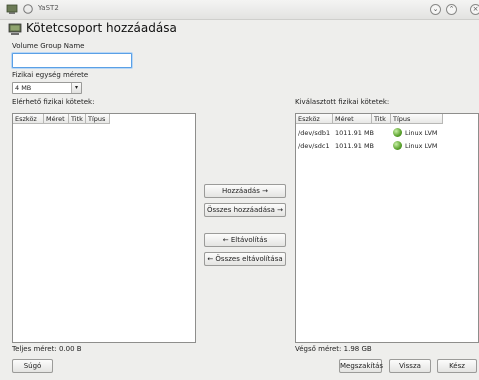 Image resolution: width=479 pixels, height=380 pixels. What do you see at coordinates (410, 366) in the screenshot?
I see `back-button: Vissza` at bounding box center [410, 366].